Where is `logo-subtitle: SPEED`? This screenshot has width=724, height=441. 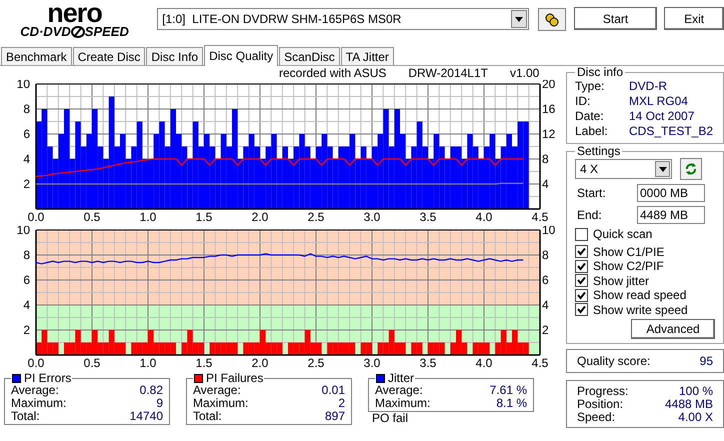
logo-subtitle: SPEED is located at coordinates (106, 32).